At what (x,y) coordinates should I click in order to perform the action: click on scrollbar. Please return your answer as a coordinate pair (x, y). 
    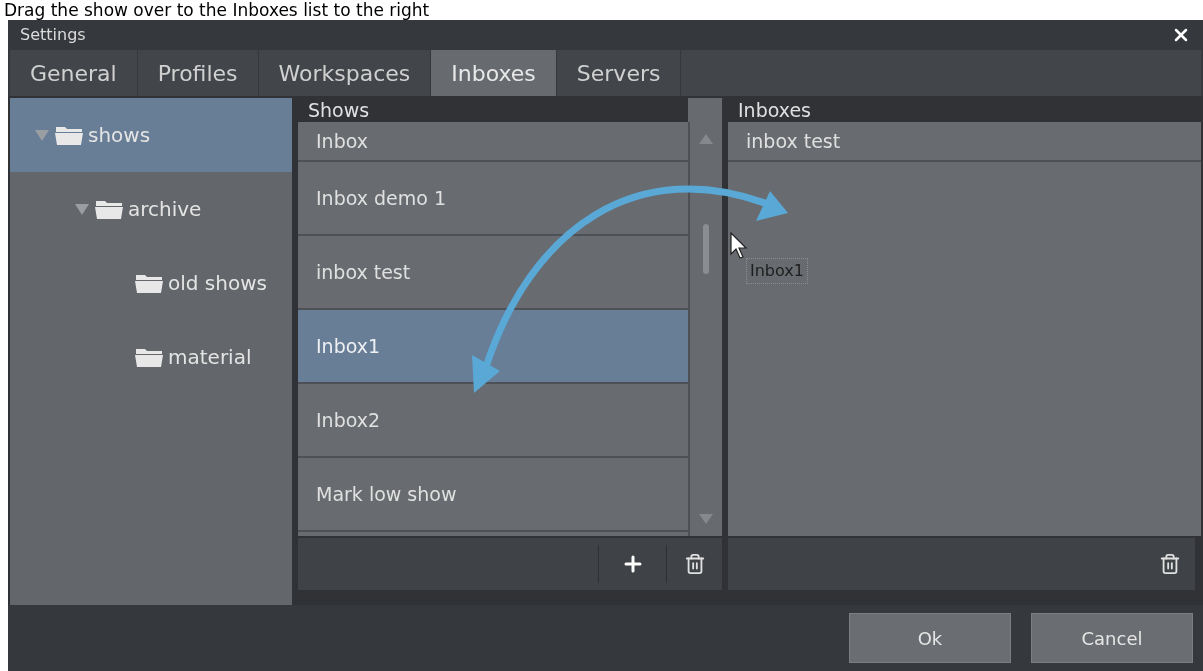
    Looking at the image, I should click on (705, 329).